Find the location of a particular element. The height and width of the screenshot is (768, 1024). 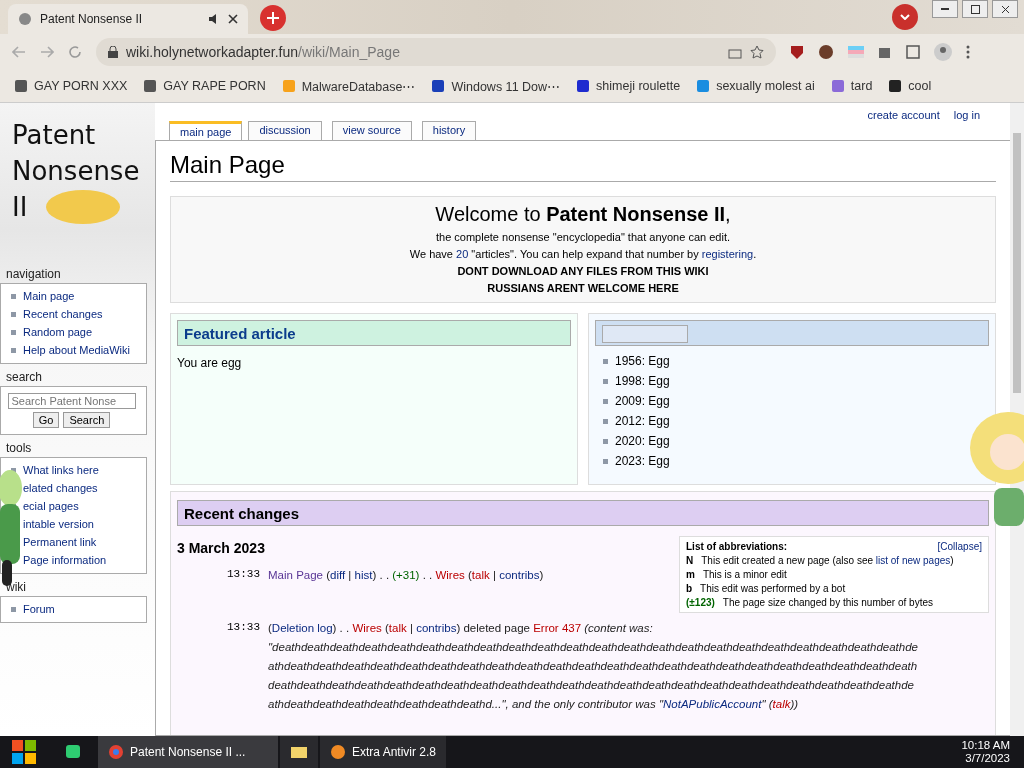

sidebar-link: Help about MediaWiki is located at coordinates (76, 350).